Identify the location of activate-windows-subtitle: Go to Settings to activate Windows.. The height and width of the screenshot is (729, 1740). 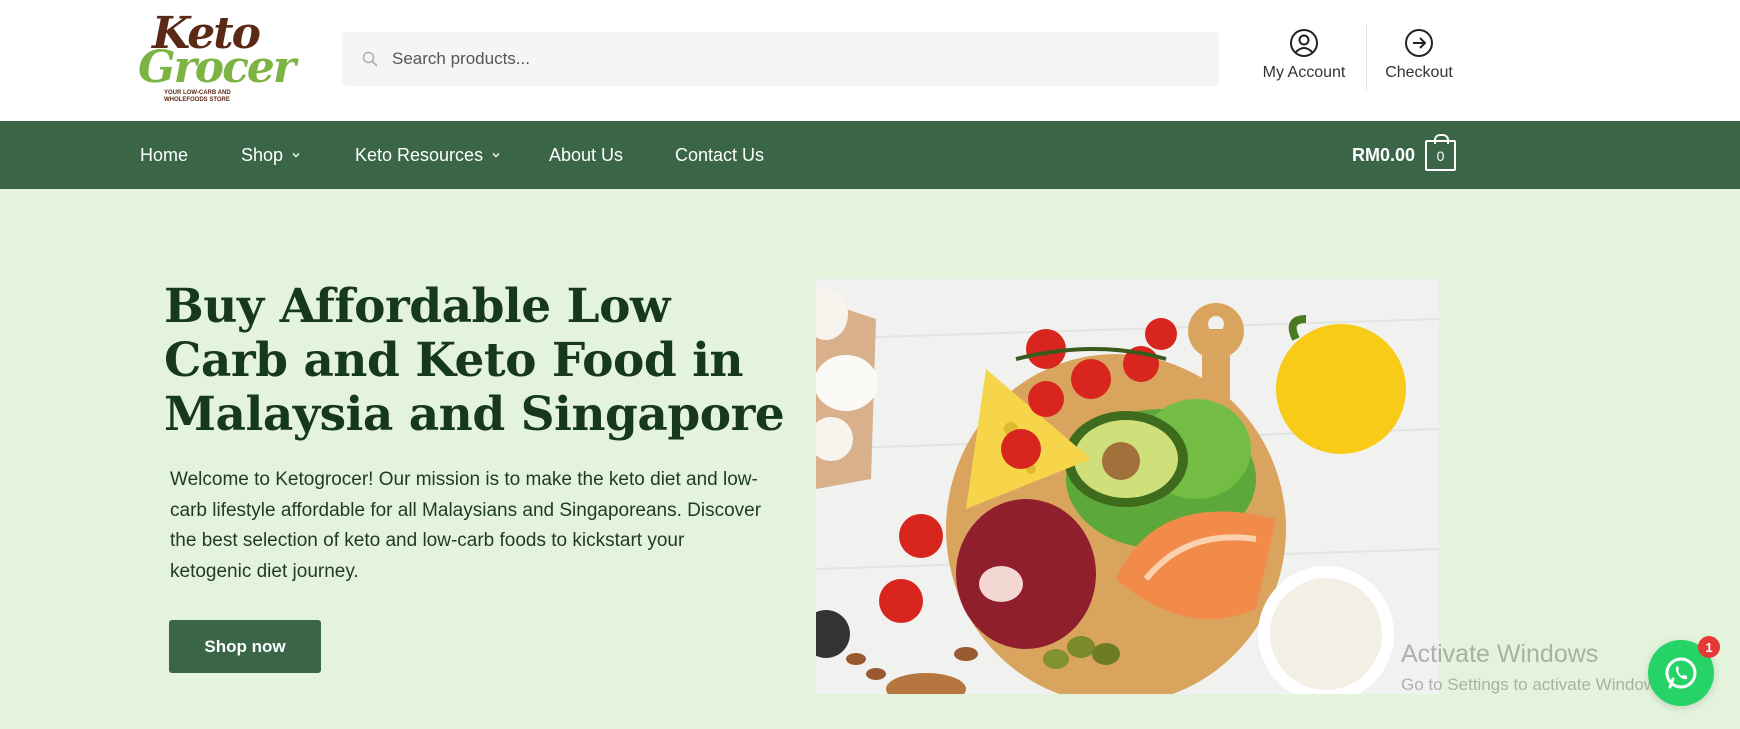
(1535, 684).